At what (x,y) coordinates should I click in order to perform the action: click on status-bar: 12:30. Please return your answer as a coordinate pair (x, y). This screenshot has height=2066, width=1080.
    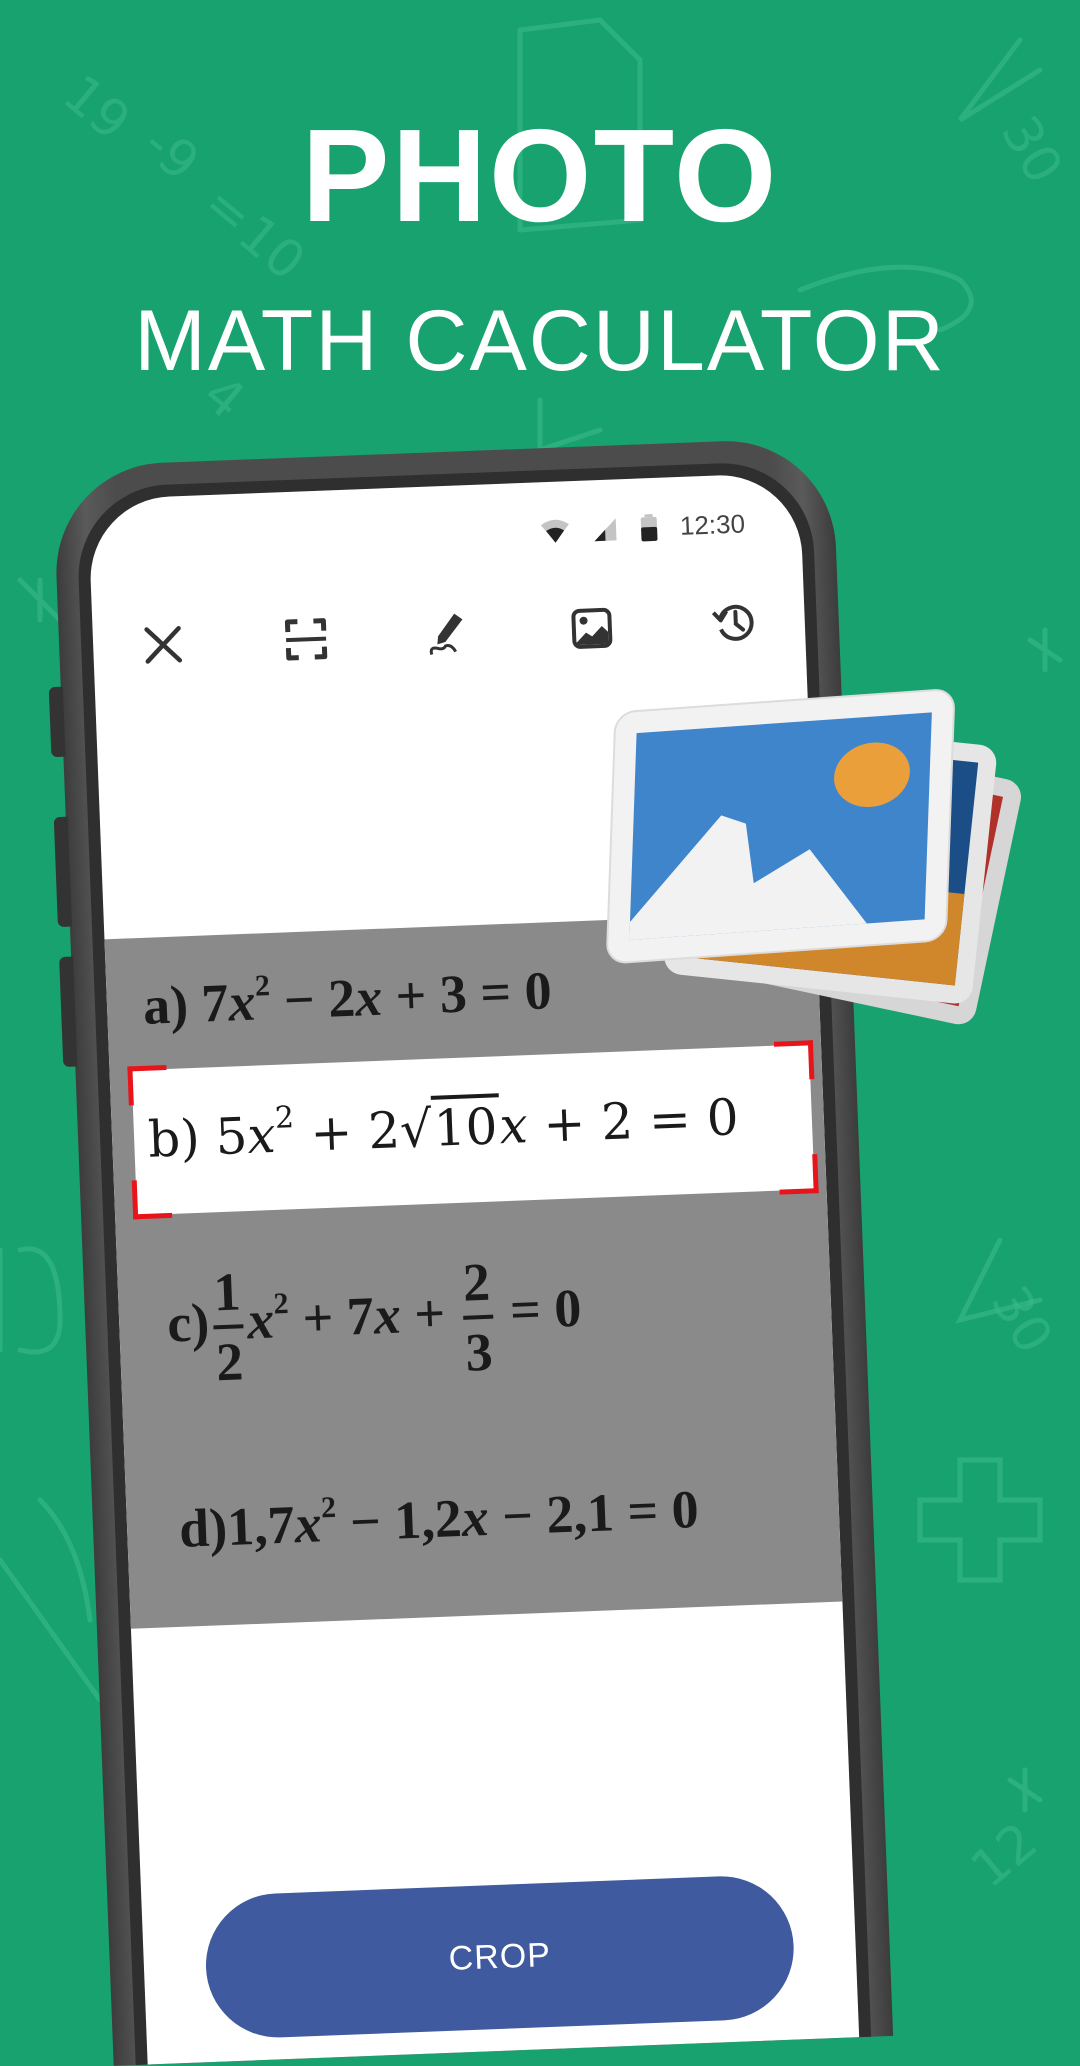
    Looking at the image, I should click on (642, 527).